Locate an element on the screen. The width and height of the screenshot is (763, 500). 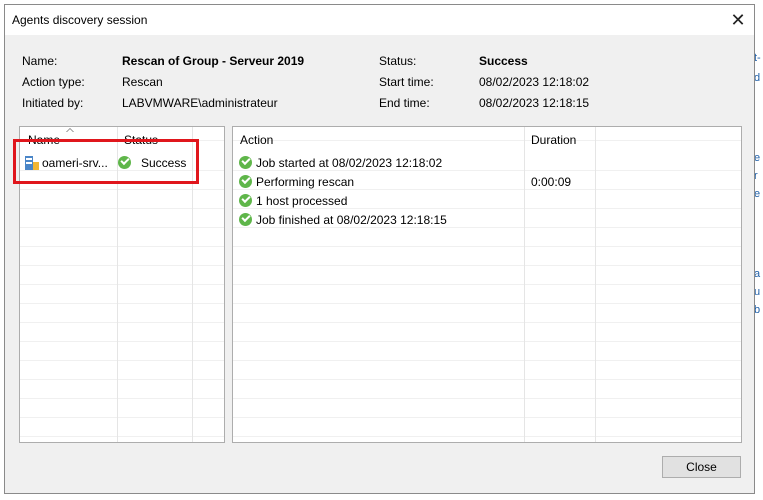
log-row: Job started at 08/02/2023 12:18:02 is located at coordinates (340, 162).